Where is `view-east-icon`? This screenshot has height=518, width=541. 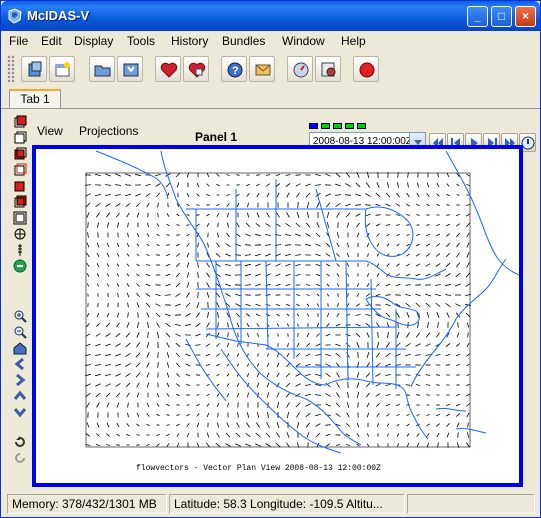 view-east-icon is located at coordinates (20, 186).